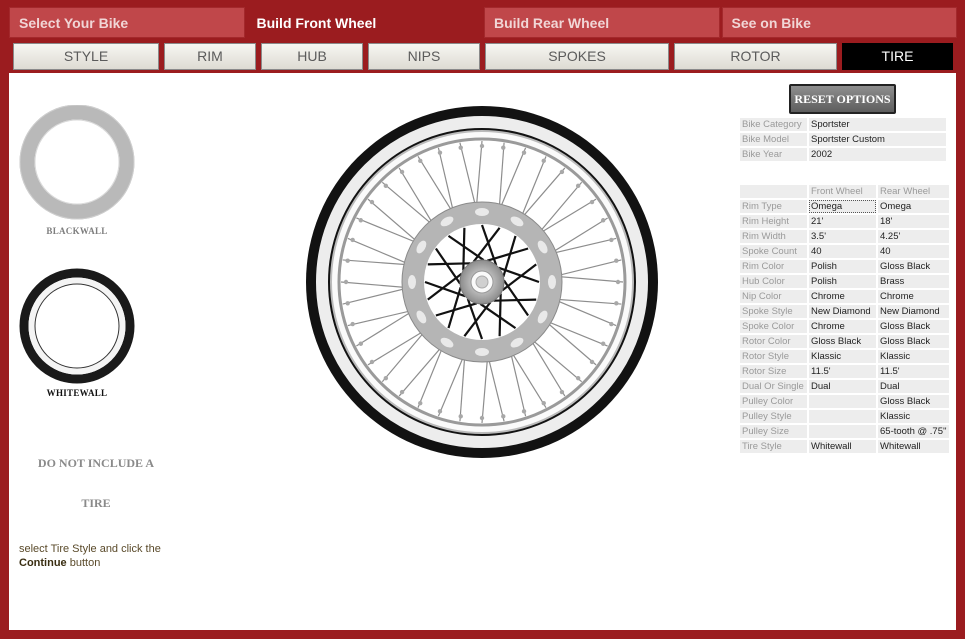 This screenshot has width=965, height=639. What do you see at coordinates (913, 251) in the screenshot?
I see `rear-wheel-value: 40` at bounding box center [913, 251].